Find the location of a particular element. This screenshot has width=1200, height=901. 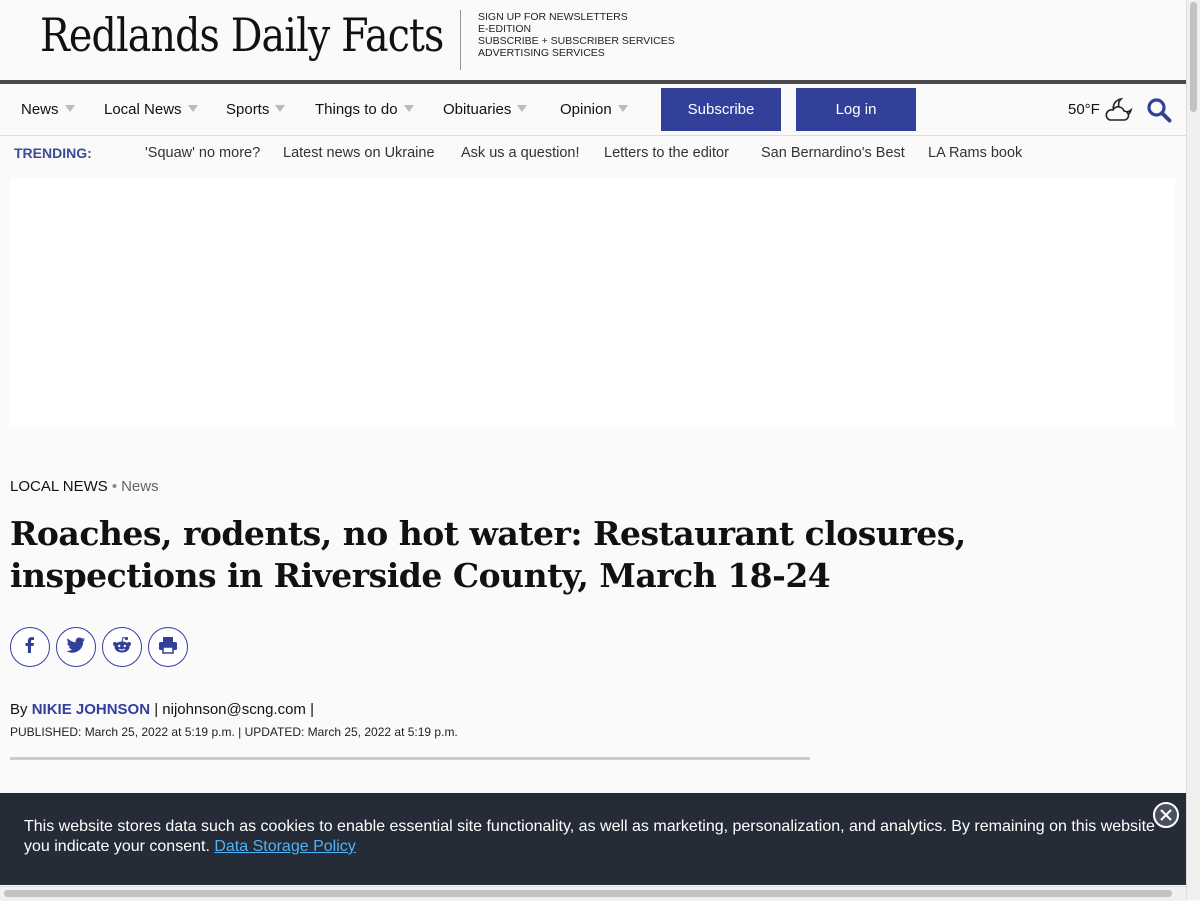

trending-link: LA Rams book is located at coordinates (975, 153).